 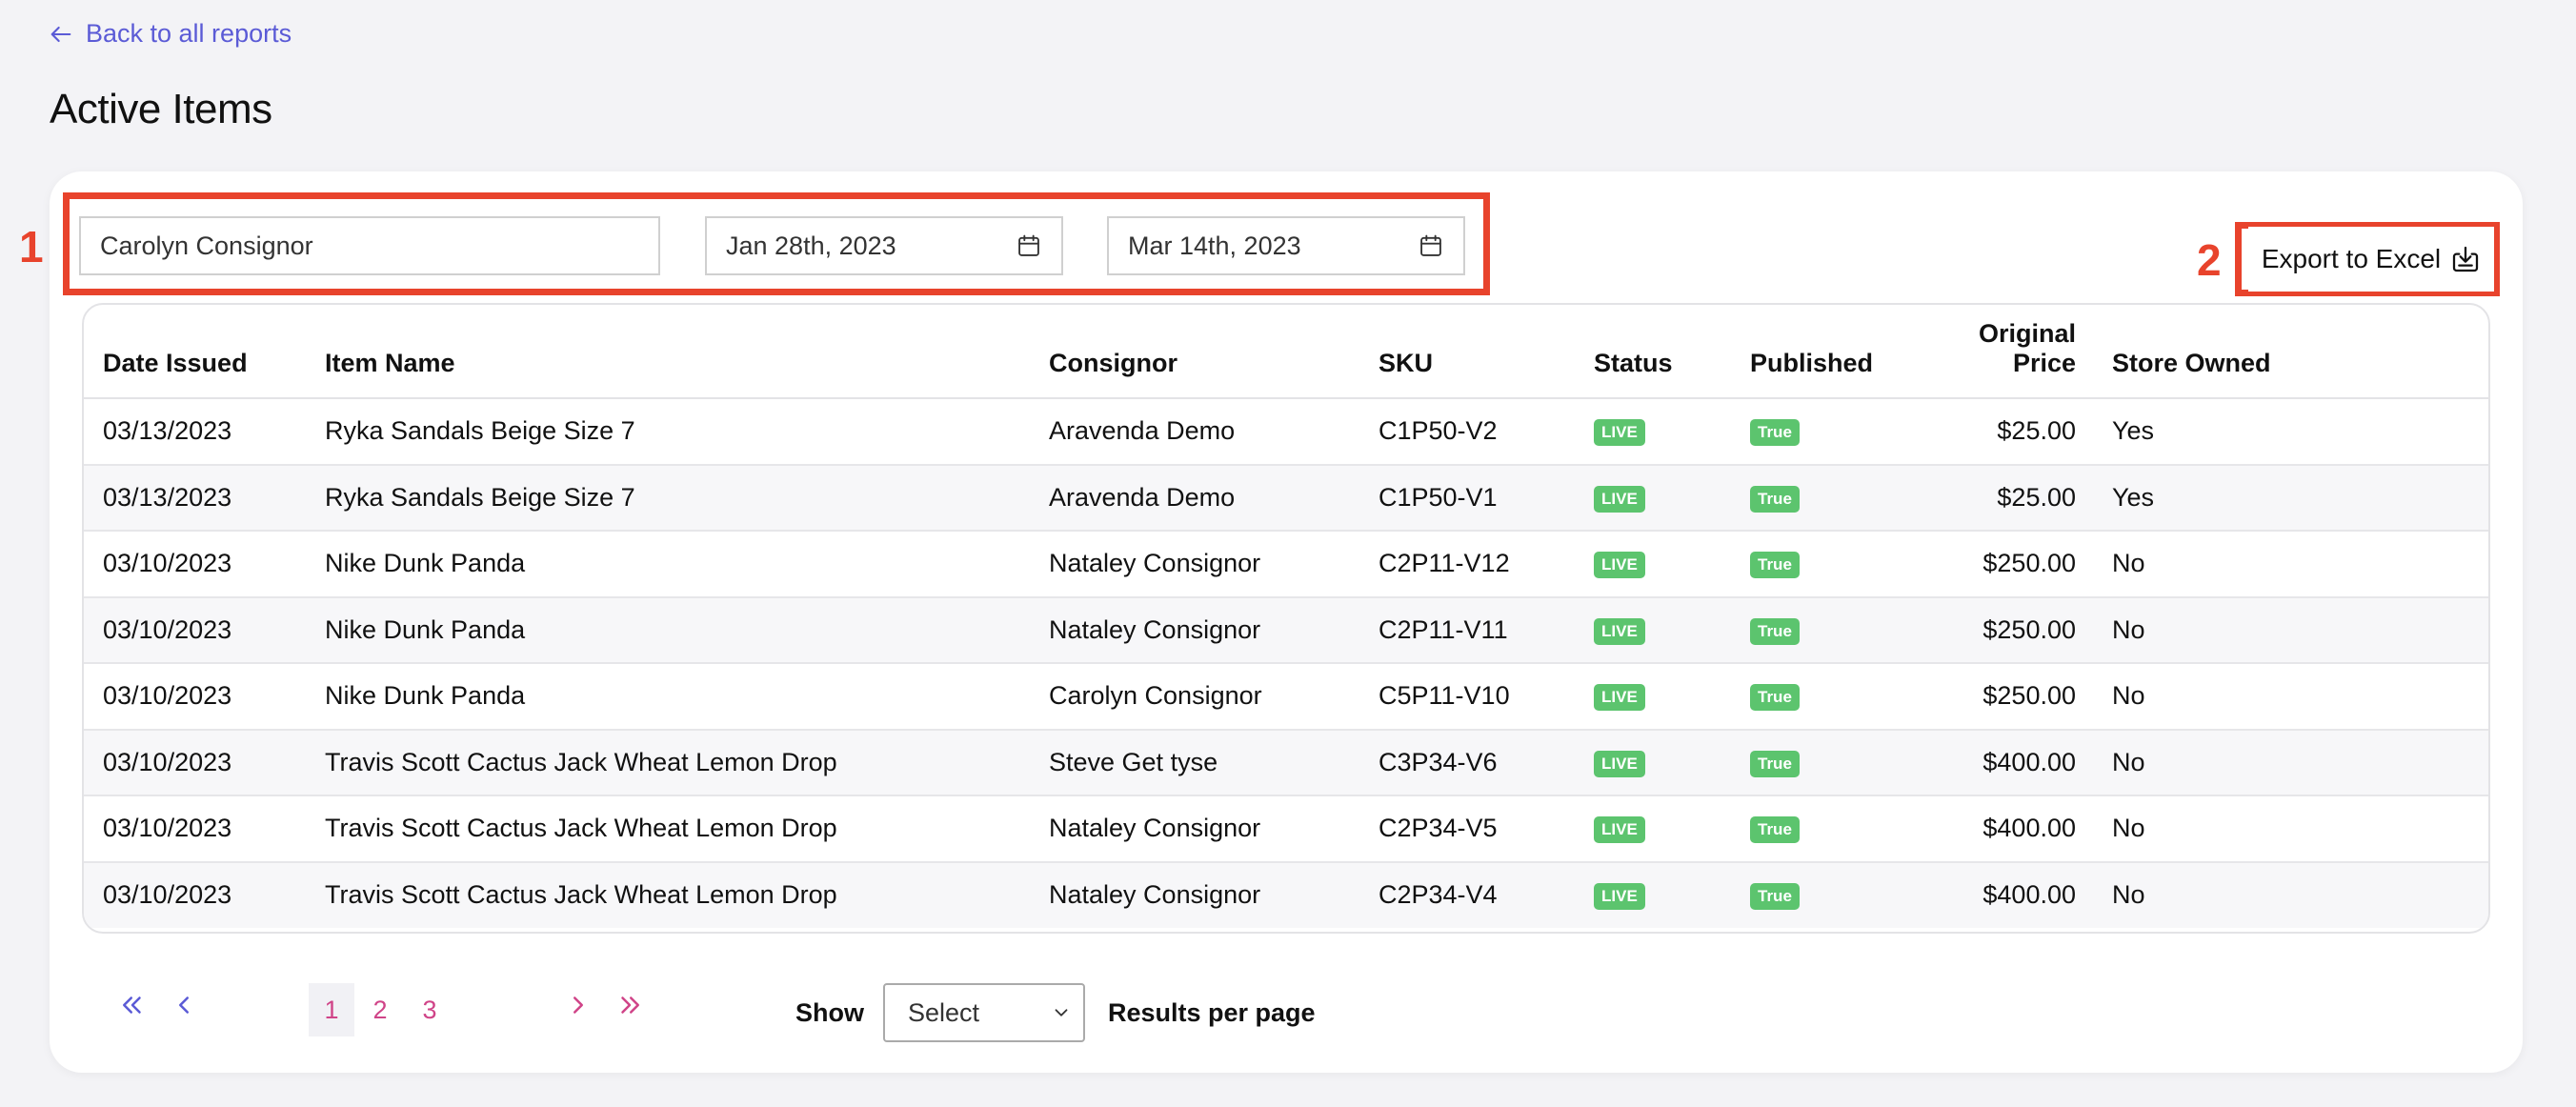 I want to click on export-button-label: Export to Excel, so click(x=2352, y=258).